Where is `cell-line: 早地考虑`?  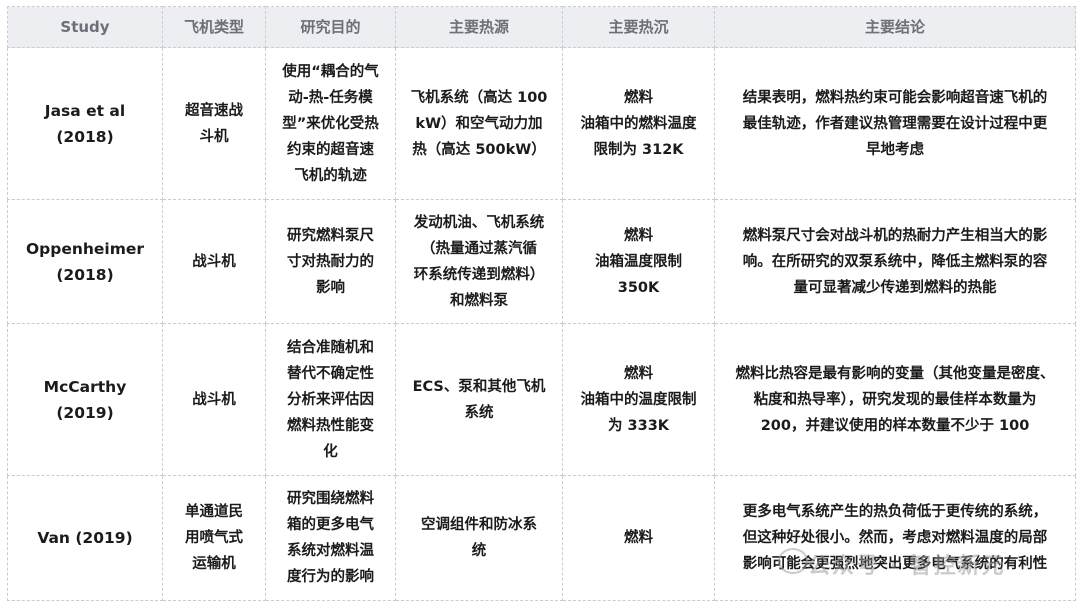 cell-line: 早地考虑 is located at coordinates (895, 149).